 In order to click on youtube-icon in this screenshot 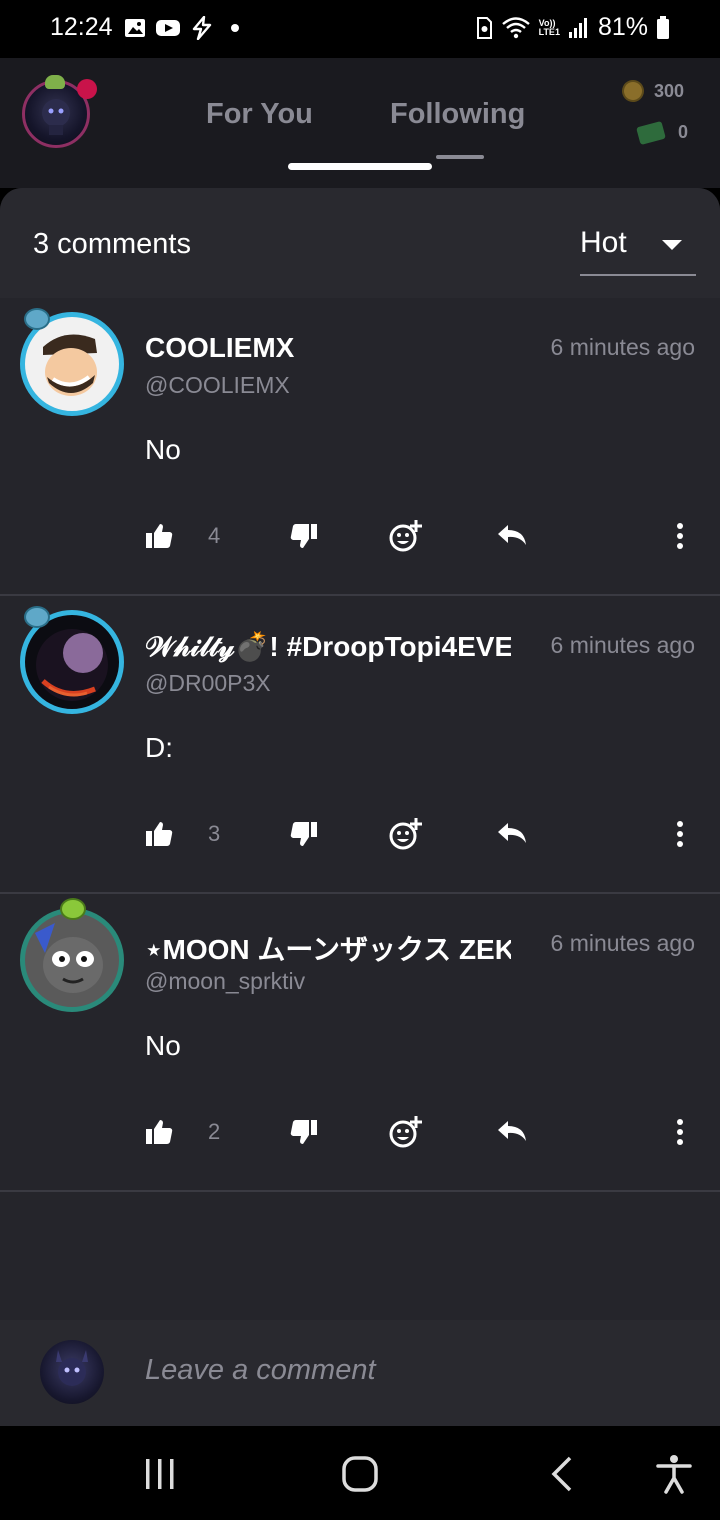, I will do `click(168, 28)`.